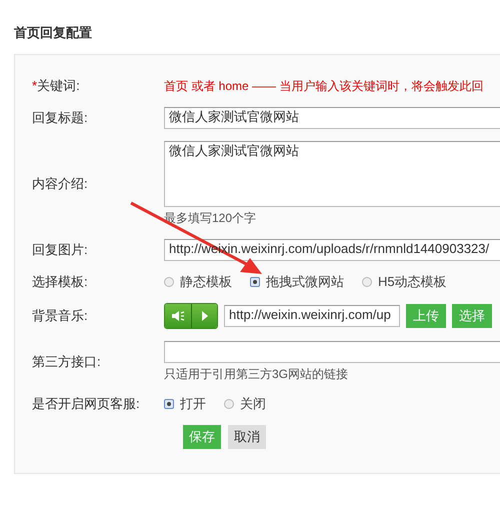 Image resolution: width=500 pixels, height=512 pixels. What do you see at coordinates (332, 118) in the screenshot?
I see `text-field: 微信人家测试官微网站` at bounding box center [332, 118].